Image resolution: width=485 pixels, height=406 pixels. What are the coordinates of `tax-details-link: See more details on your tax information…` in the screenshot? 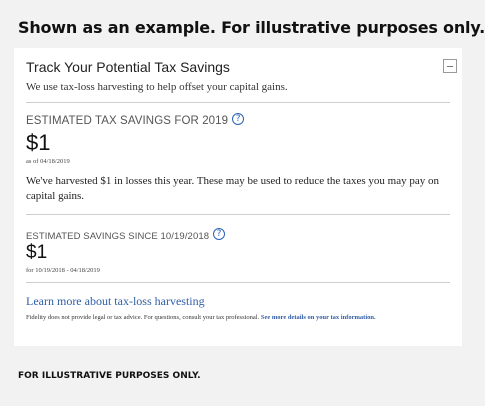 It's located at (318, 317).